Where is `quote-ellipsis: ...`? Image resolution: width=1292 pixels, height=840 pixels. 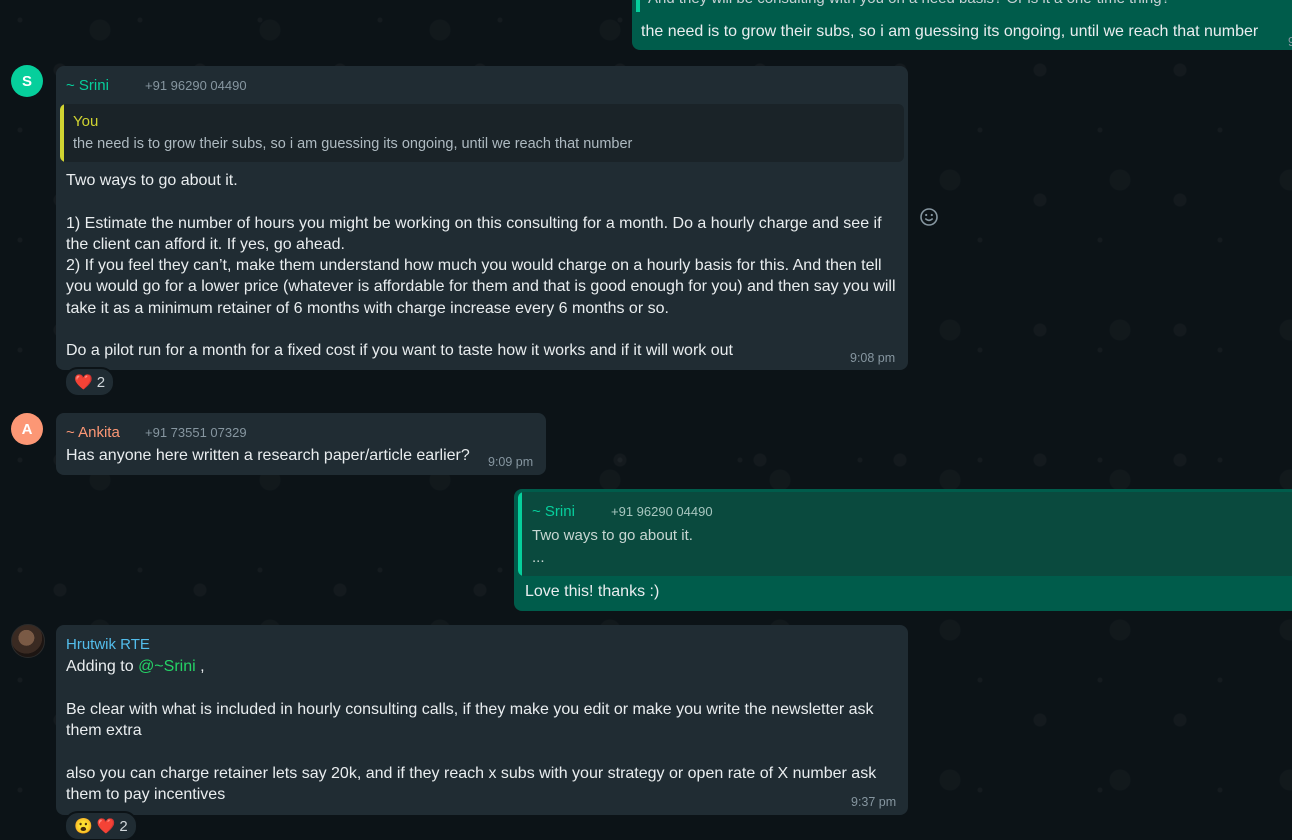 quote-ellipsis: ... is located at coordinates (538, 557).